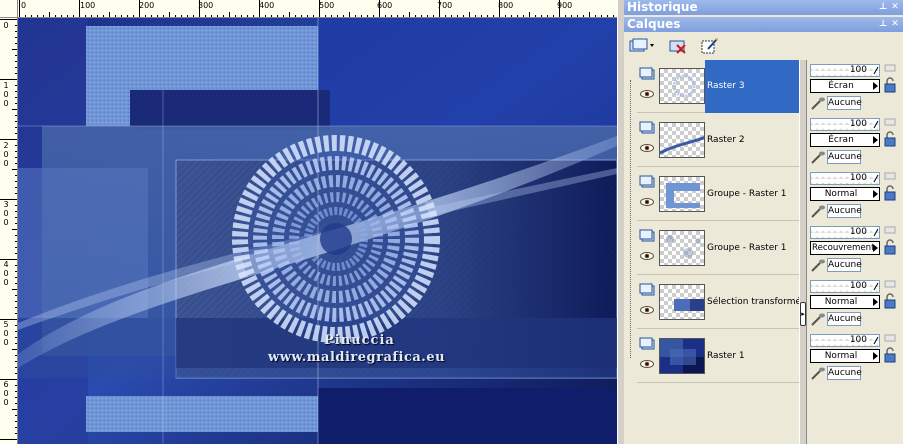  I want to click on layer-row: Raster 1, so click(718, 356).